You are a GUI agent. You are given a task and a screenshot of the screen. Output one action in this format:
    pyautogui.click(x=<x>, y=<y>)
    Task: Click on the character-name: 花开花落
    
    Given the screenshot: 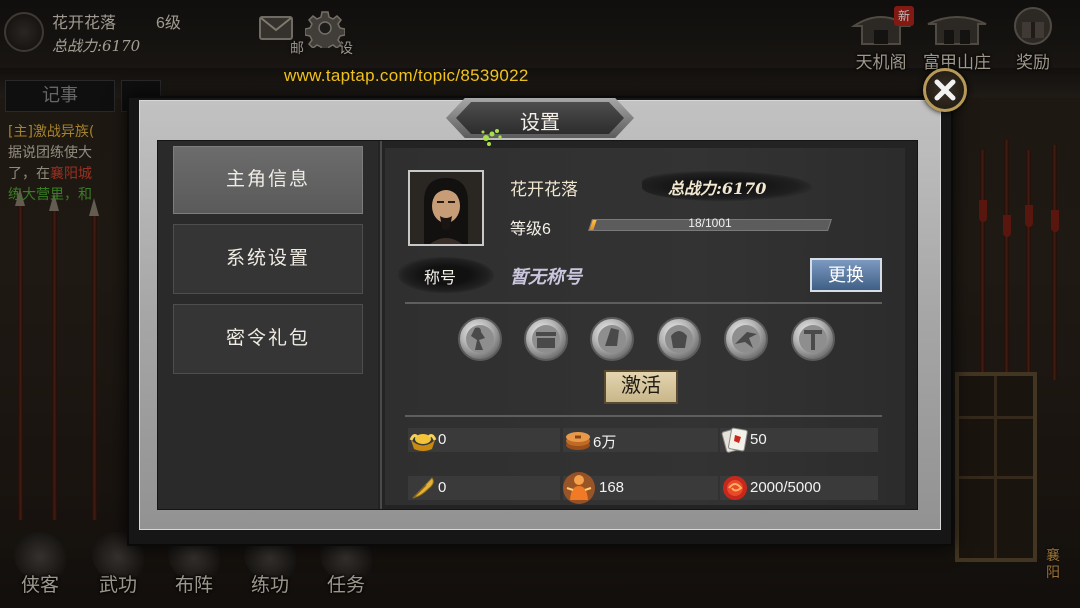 What is the action you would take?
    pyautogui.click(x=544, y=189)
    